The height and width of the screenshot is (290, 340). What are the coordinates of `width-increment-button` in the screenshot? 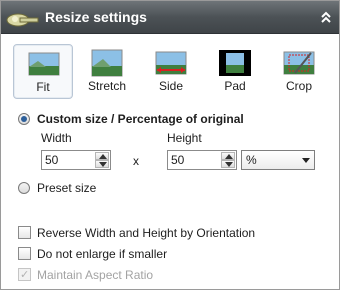 It's located at (102, 156).